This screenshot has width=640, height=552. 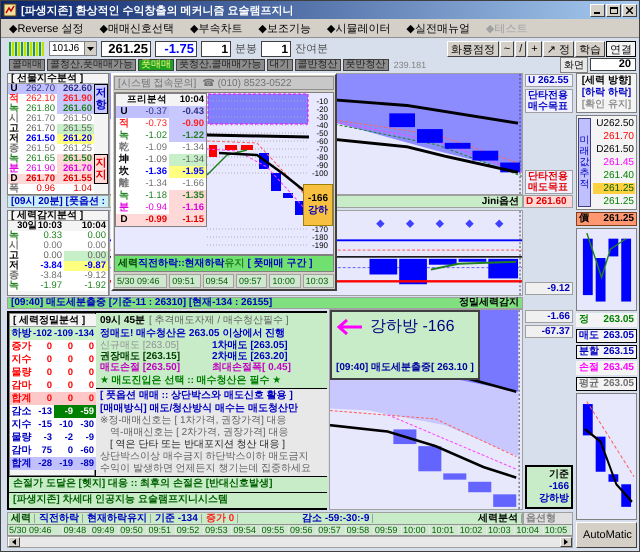 What do you see at coordinates (322, 141) in the screenshot?
I see `axis-label: -60` at bounding box center [322, 141].